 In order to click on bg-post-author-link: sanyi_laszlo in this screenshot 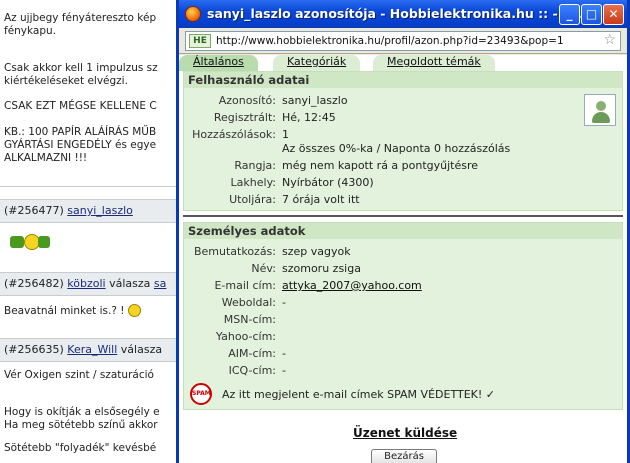, I will do `click(100, 210)`.